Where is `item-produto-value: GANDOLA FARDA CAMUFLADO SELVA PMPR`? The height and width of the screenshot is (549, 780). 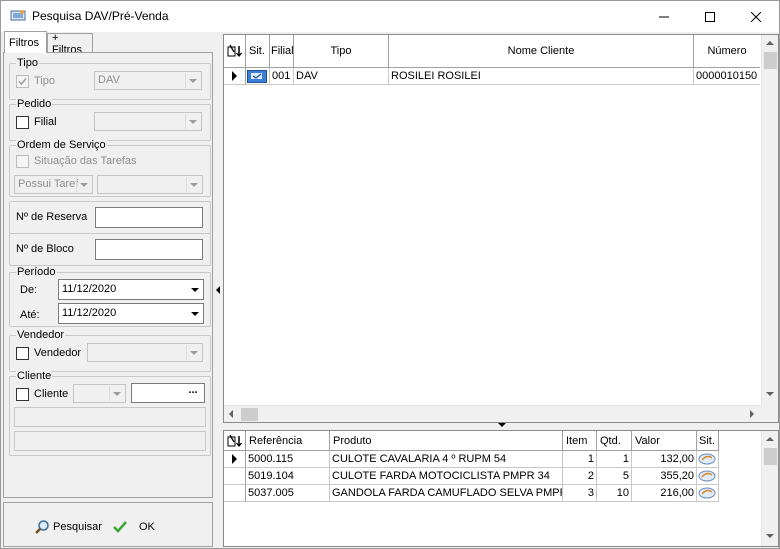
item-produto-value: GANDOLA FARDA CAMUFLADO SELVA PMPR is located at coordinates (447, 493).